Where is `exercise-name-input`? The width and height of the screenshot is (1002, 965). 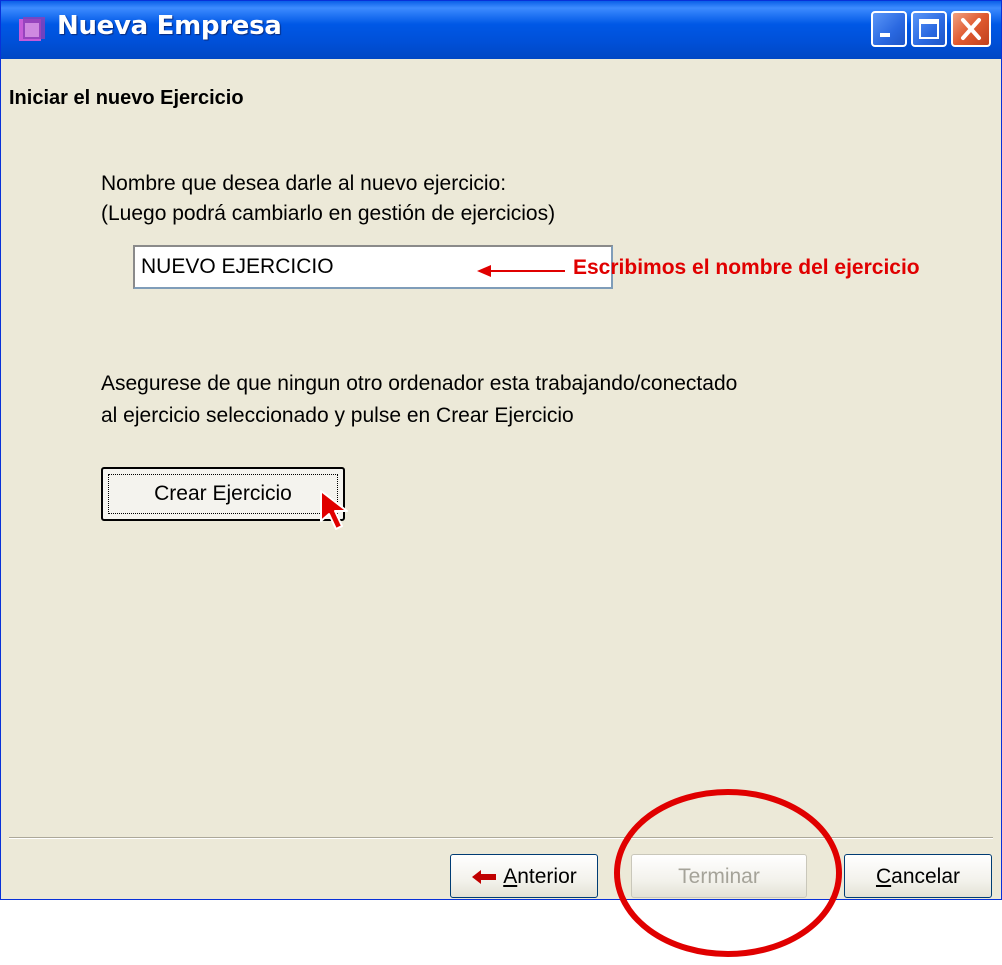
exercise-name-input is located at coordinates (373, 267).